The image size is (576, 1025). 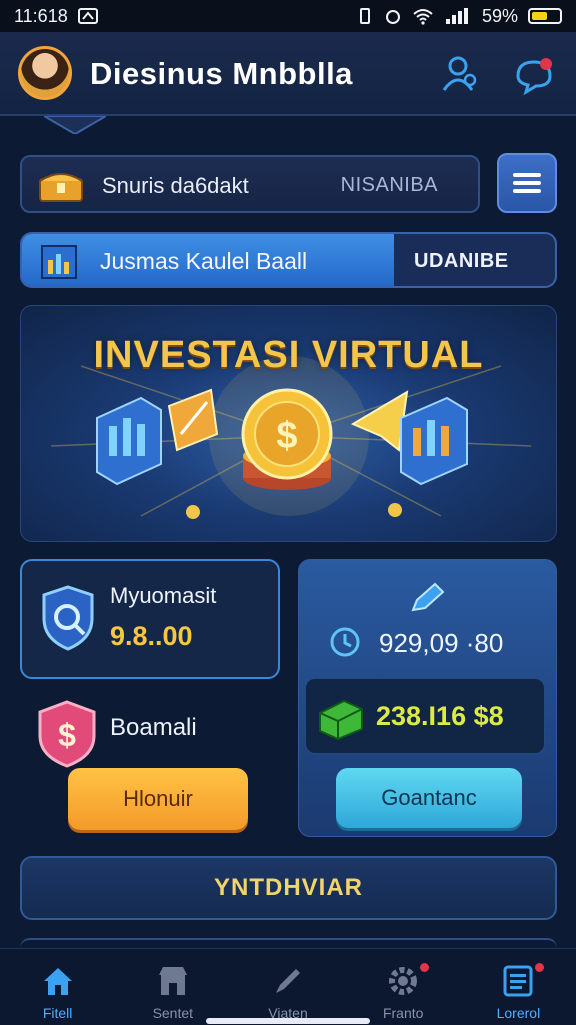 What do you see at coordinates (441, 643) in the screenshot?
I see `balance-amount: 929,09 ·80` at bounding box center [441, 643].